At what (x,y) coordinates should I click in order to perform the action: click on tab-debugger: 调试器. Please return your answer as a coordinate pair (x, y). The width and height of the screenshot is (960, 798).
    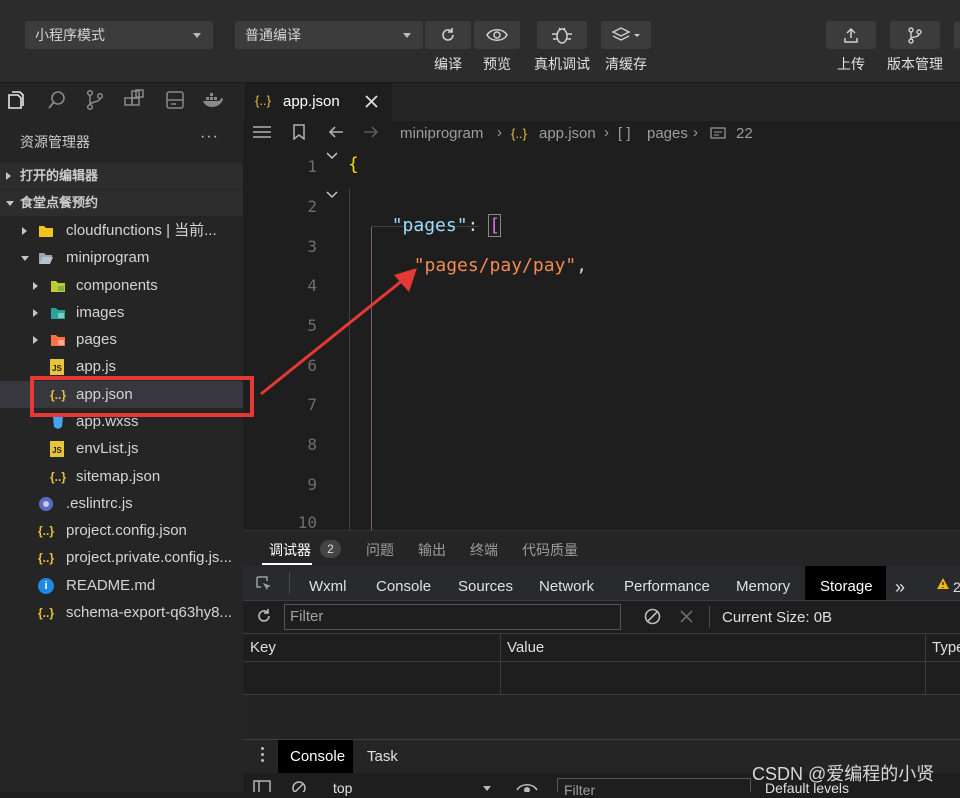
    Looking at the image, I should click on (290, 550).